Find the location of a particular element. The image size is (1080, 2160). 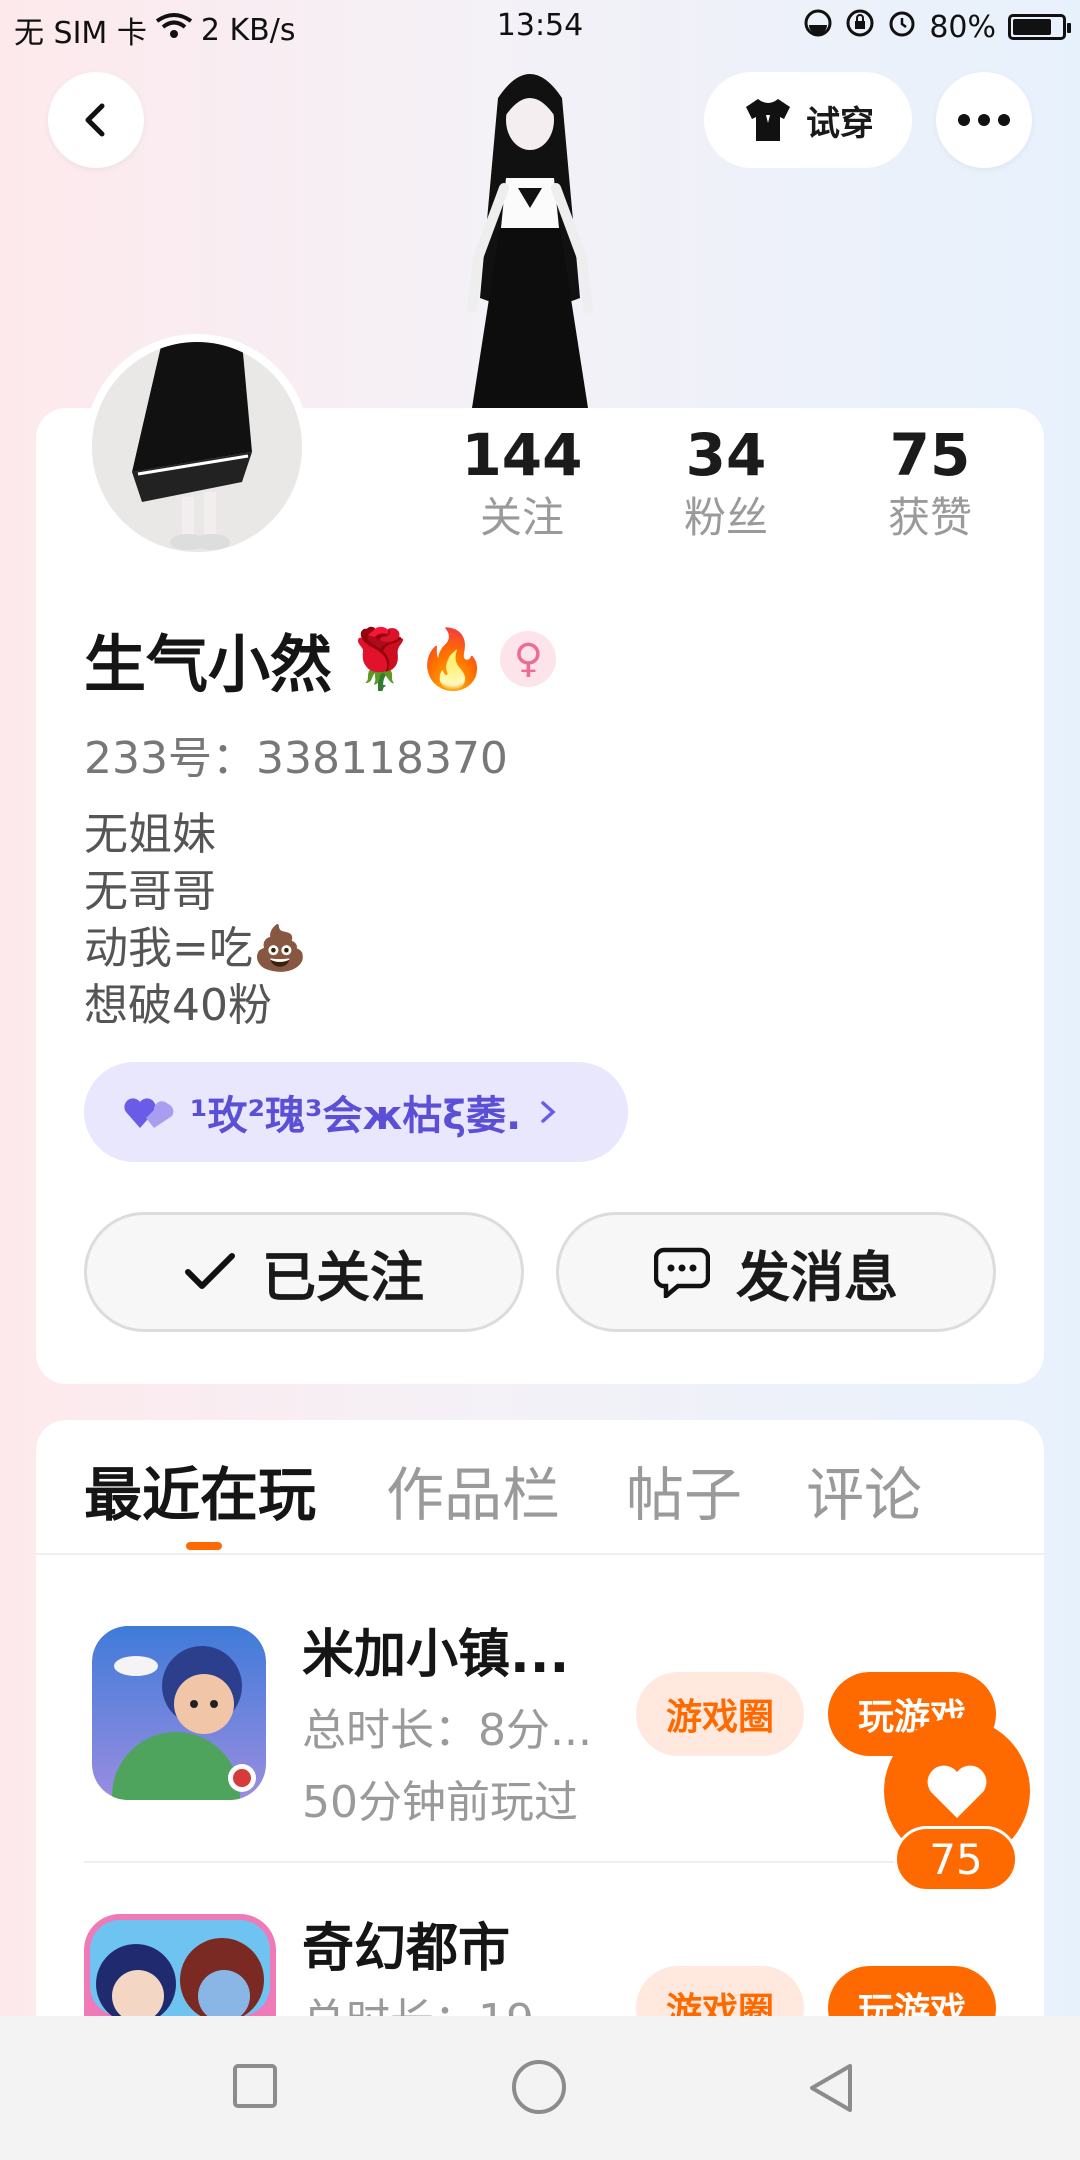

name-emojis: 🌹🔥 is located at coordinates (416, 658).